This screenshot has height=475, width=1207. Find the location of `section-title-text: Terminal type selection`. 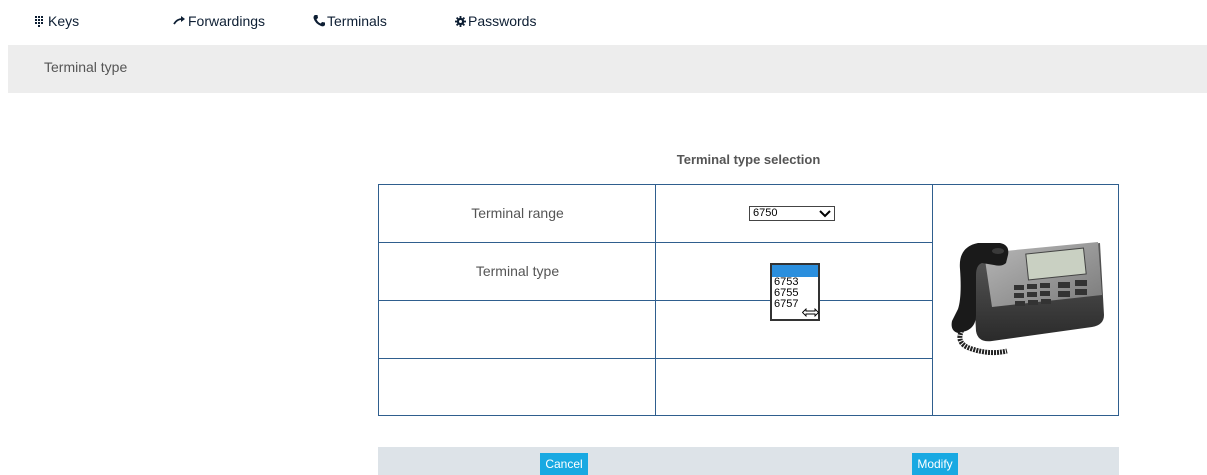

section-title-text: Terminal type selection is located at coordinates (748, 159).